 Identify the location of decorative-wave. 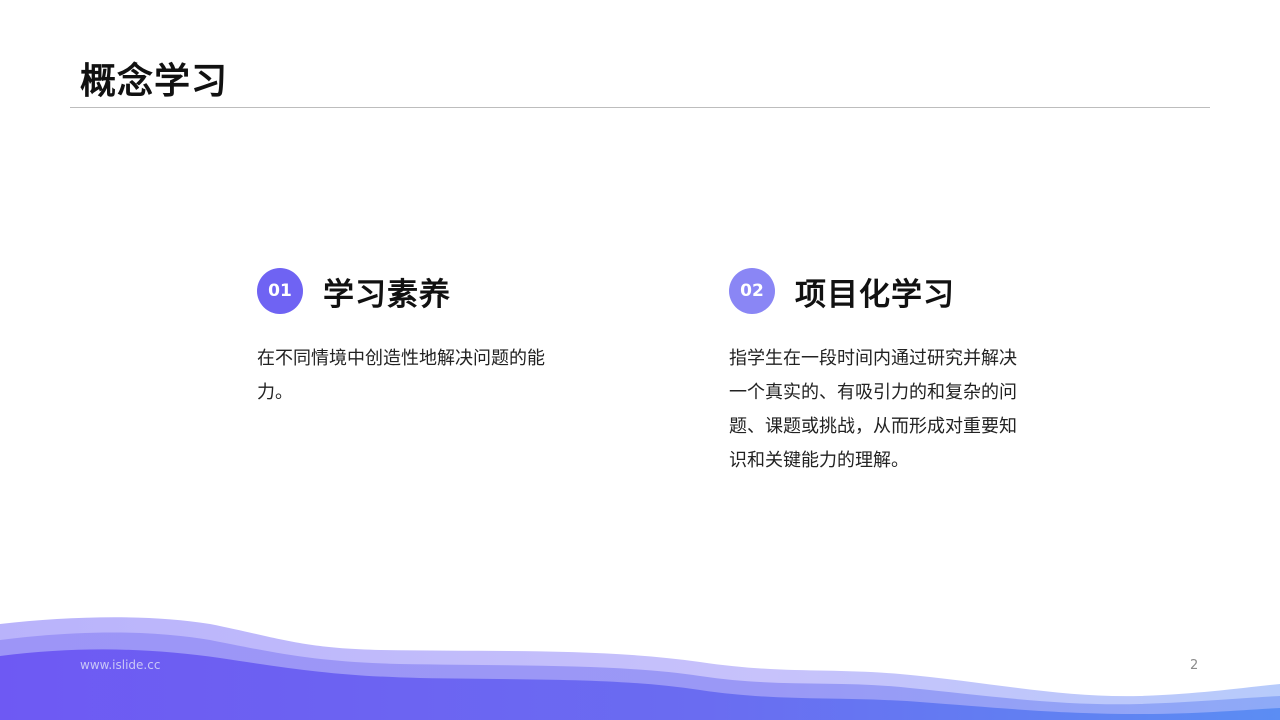
(640, 668).